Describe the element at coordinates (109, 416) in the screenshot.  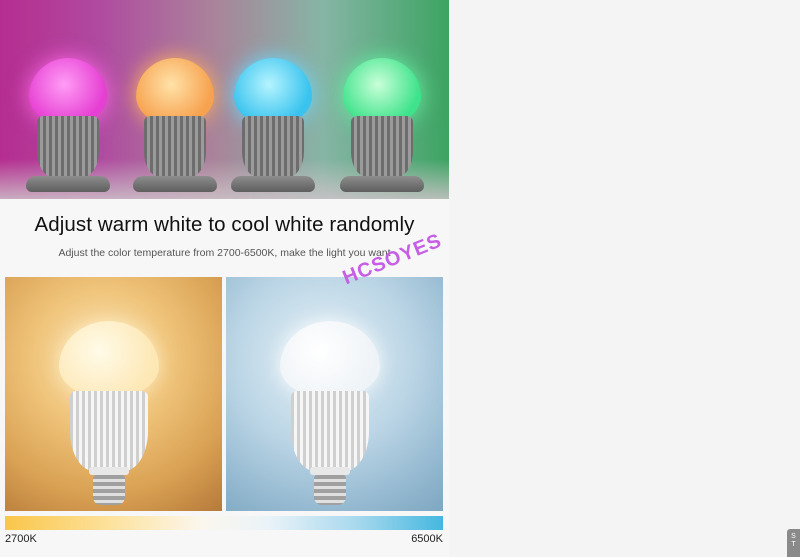
I see `warm-bulb` at that location.